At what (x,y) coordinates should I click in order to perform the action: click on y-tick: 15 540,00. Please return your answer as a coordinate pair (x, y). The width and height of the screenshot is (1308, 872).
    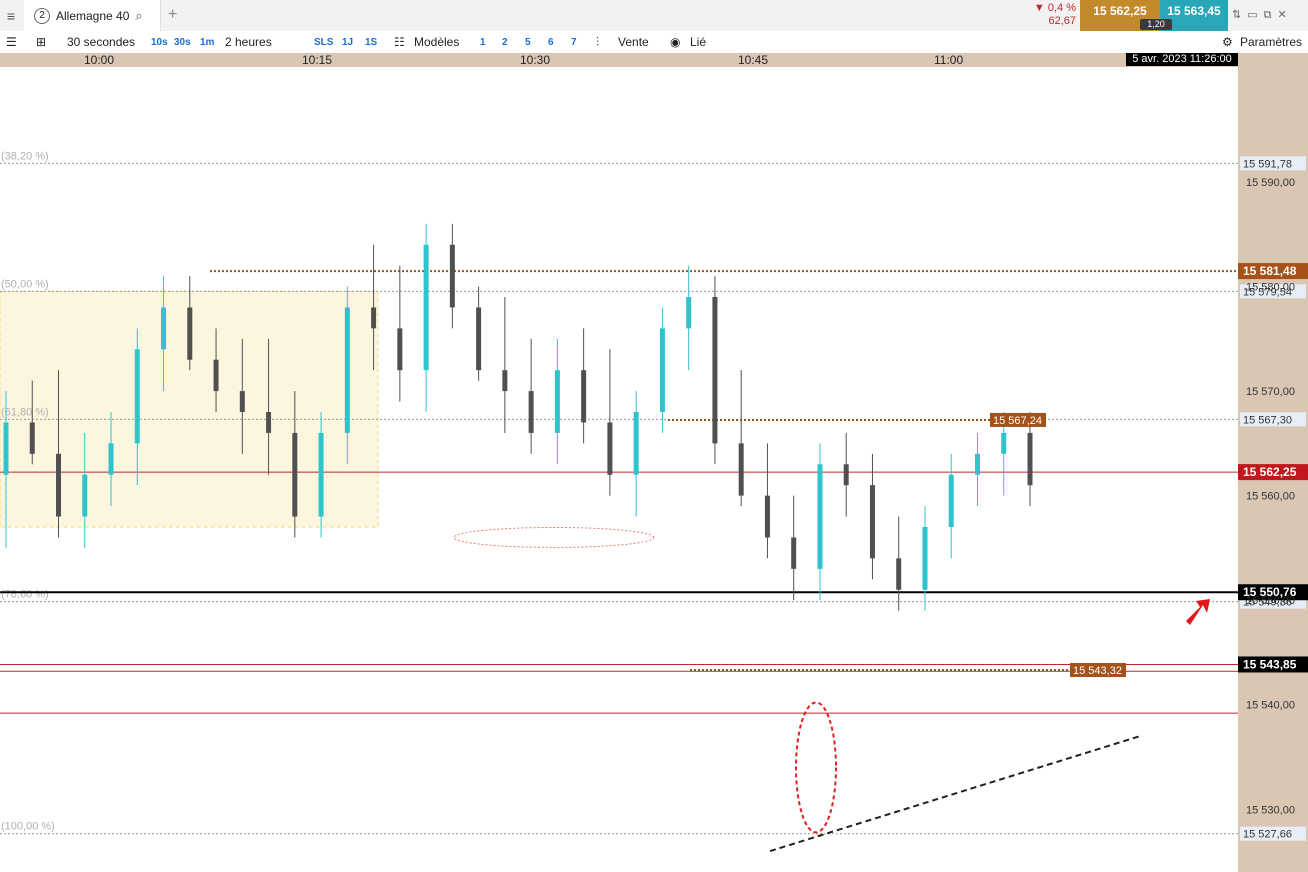
    Looking at the image, I should click on (1270, 706).